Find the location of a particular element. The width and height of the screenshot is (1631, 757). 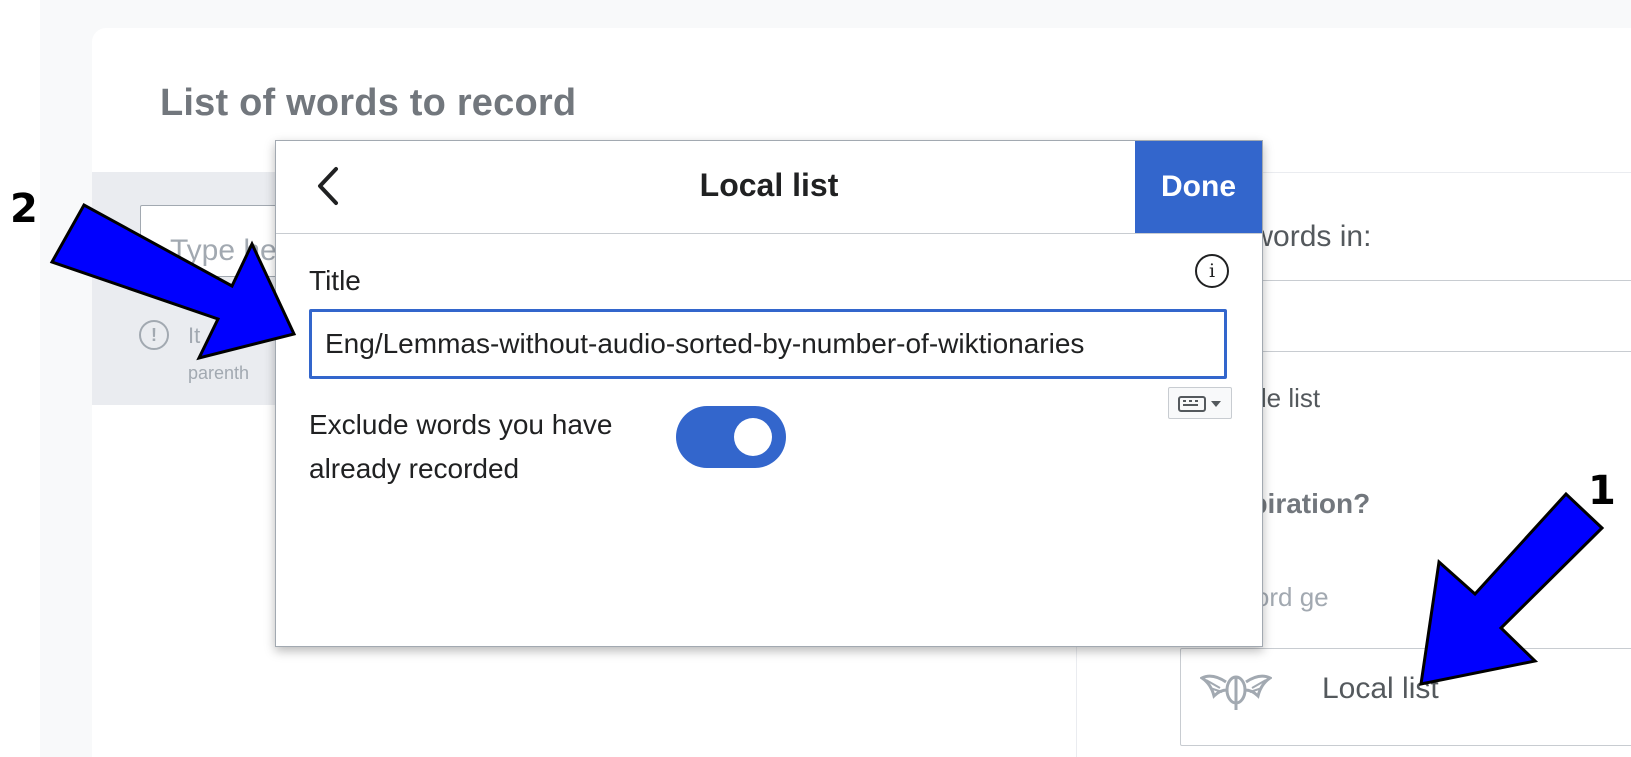

callout-number-2: 2 is located at coordinates (24, 209).